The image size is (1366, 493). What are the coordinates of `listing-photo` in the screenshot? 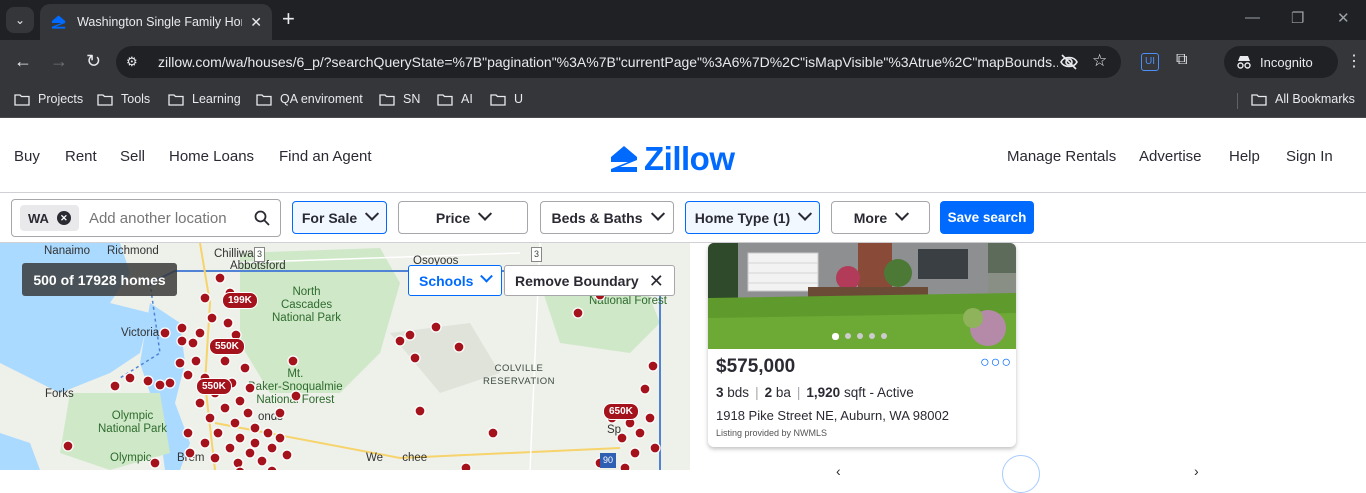 It's located at (862, 296).